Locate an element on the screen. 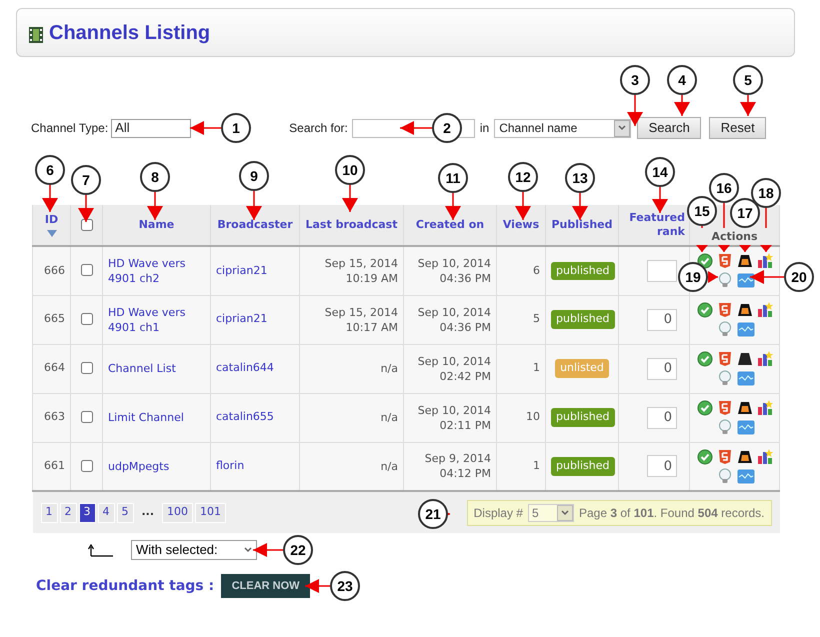 Image resolution: width=820 pixels, height=637 pixels. broadcaster-link: catalin655 is located at coordinates (245, 417).